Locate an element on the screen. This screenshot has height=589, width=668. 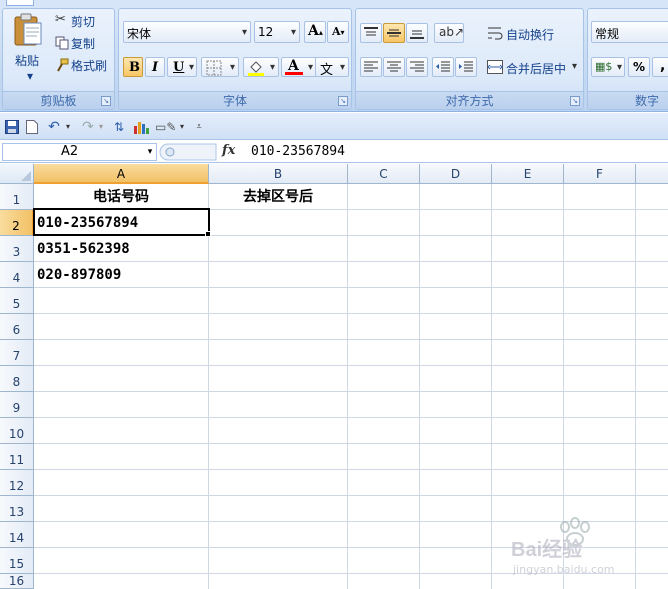
font-name-select: 宋体 ▾ is located at coordinates (187, 32).